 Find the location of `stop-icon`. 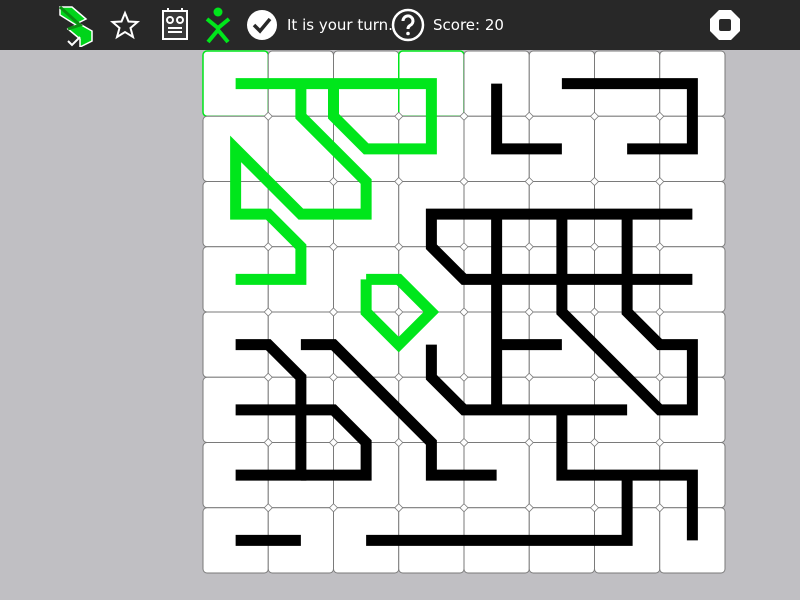

stop-icon is located at coordinates (725, 25).